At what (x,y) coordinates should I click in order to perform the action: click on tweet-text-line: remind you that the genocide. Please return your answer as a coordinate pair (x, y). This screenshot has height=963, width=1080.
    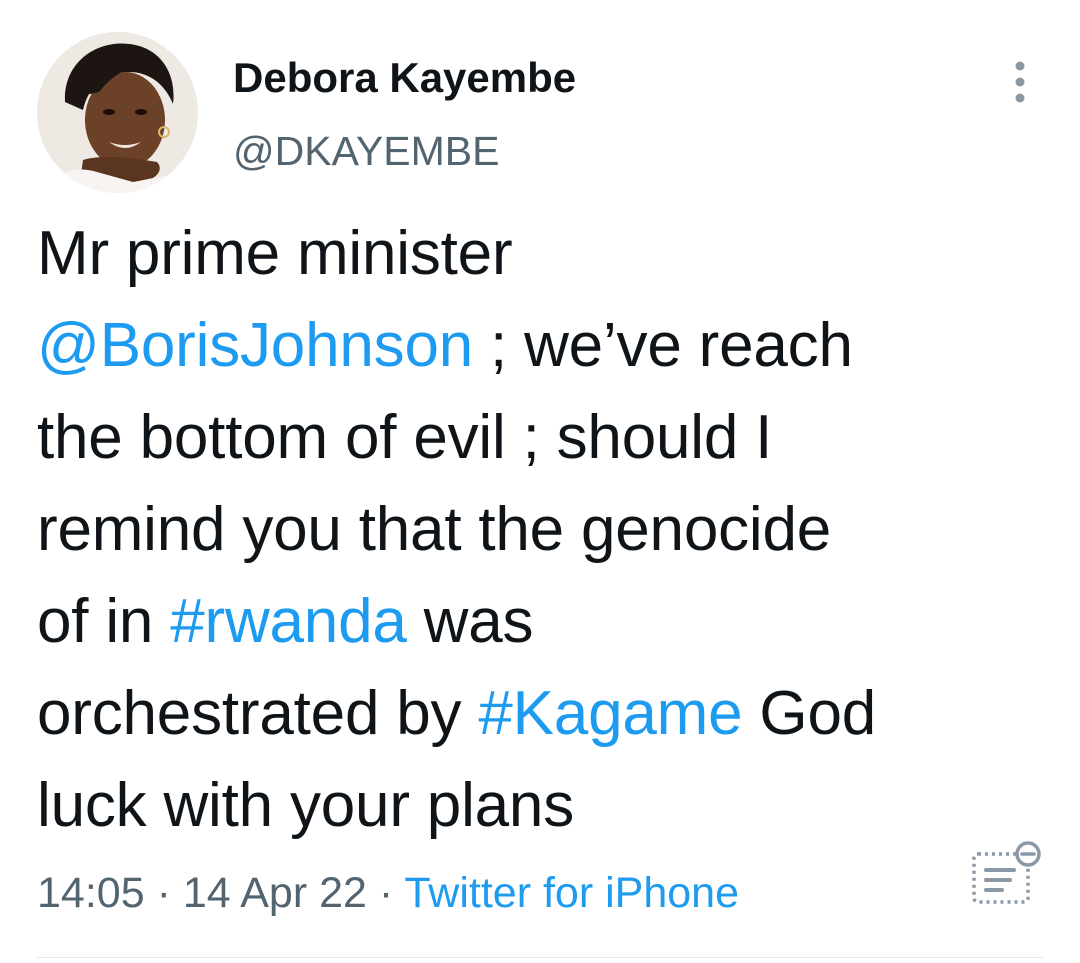
    Looking at the image, I should click on (542, 530).